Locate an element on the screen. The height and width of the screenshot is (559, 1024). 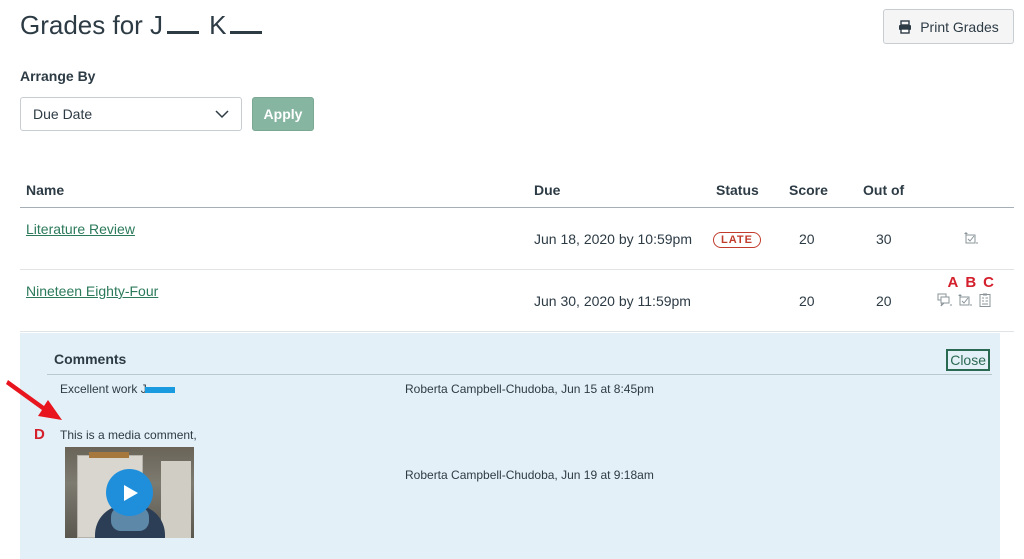
apply-button: Apply is located at coordinates (283, 114).